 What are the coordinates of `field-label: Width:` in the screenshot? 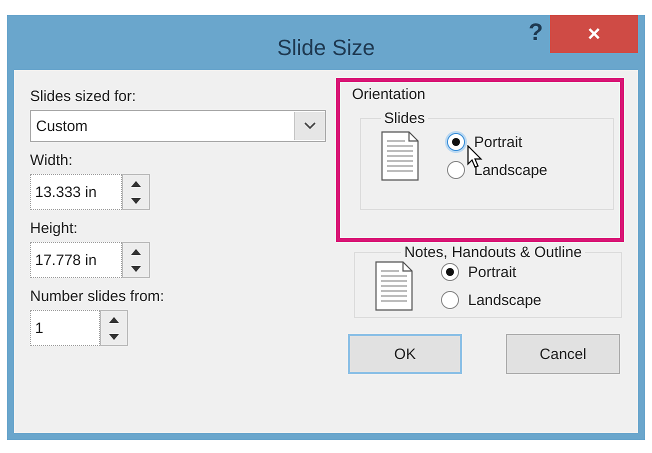 It's located at (52, 160).